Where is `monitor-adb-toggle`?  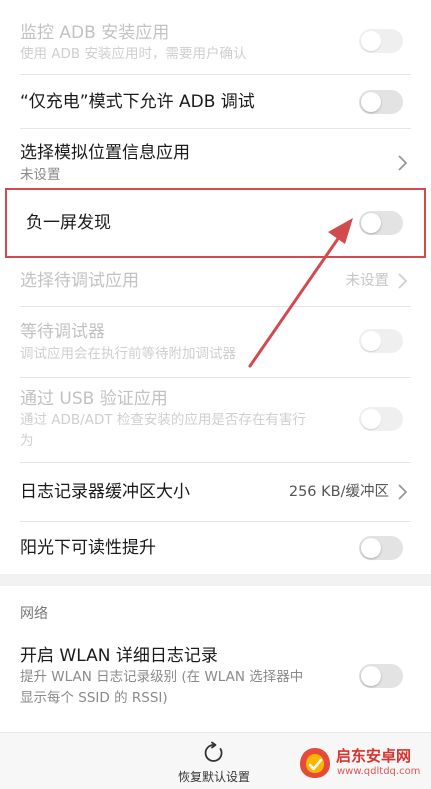
monitor-adb-toggle is located at coordinates (381, 41).